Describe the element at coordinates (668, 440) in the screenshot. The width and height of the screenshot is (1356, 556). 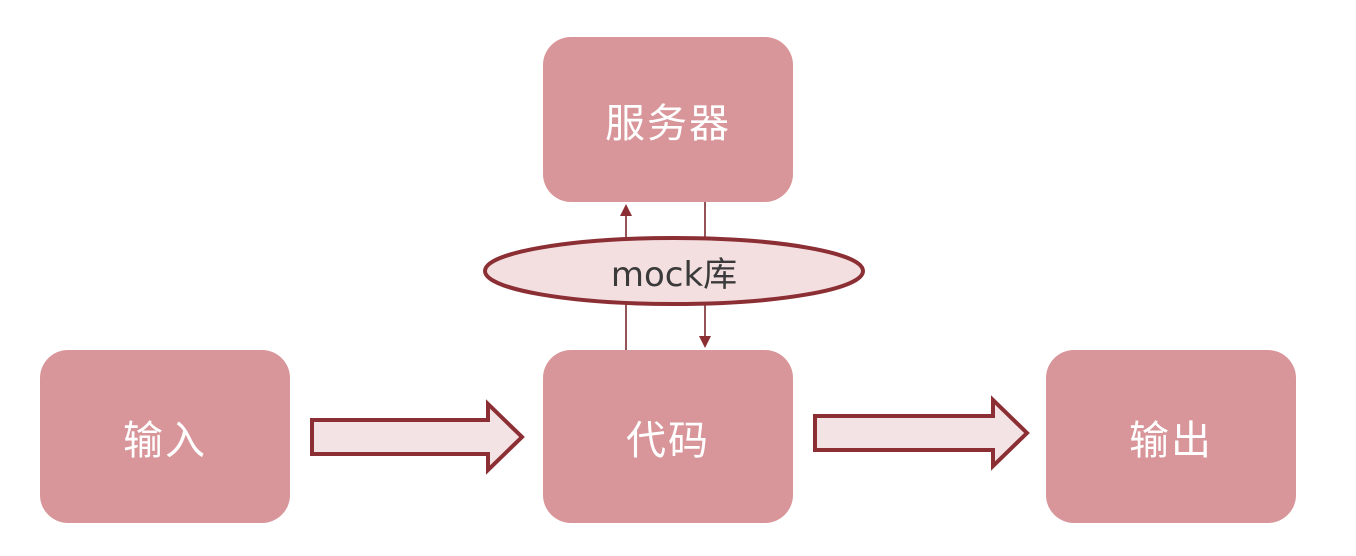
I see `code-label: 代码` at that location.